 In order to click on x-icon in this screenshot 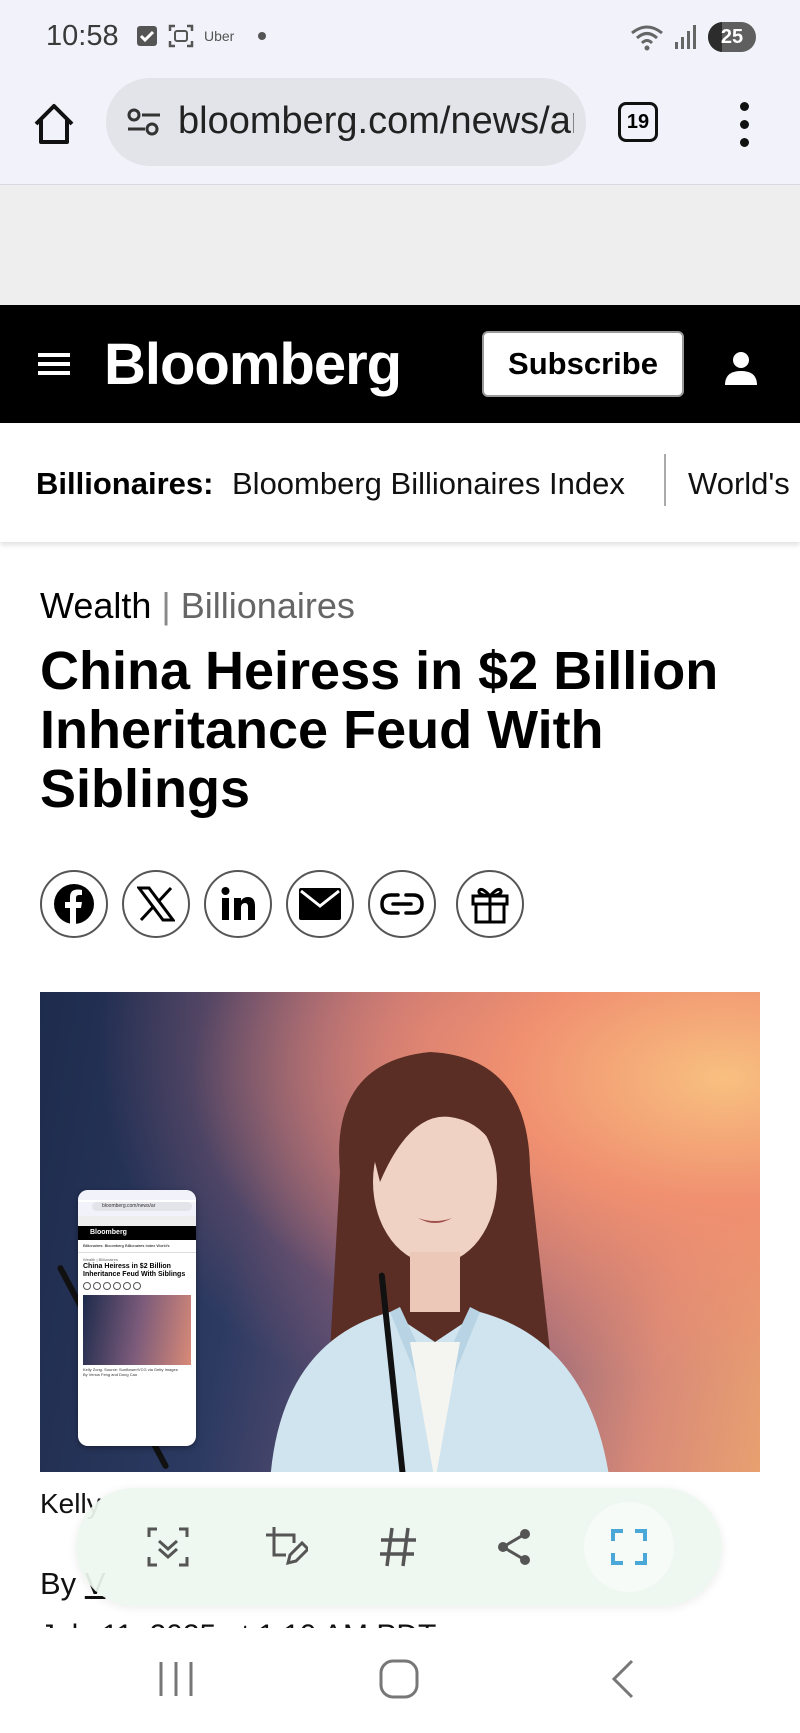, I will do `click(156, 904)`.